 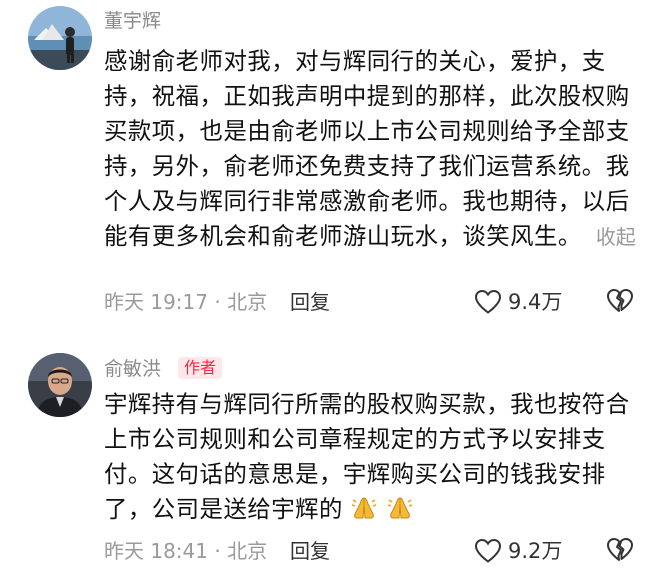 I want to click on like-button: 9.2万, so click(x=518, y=551).